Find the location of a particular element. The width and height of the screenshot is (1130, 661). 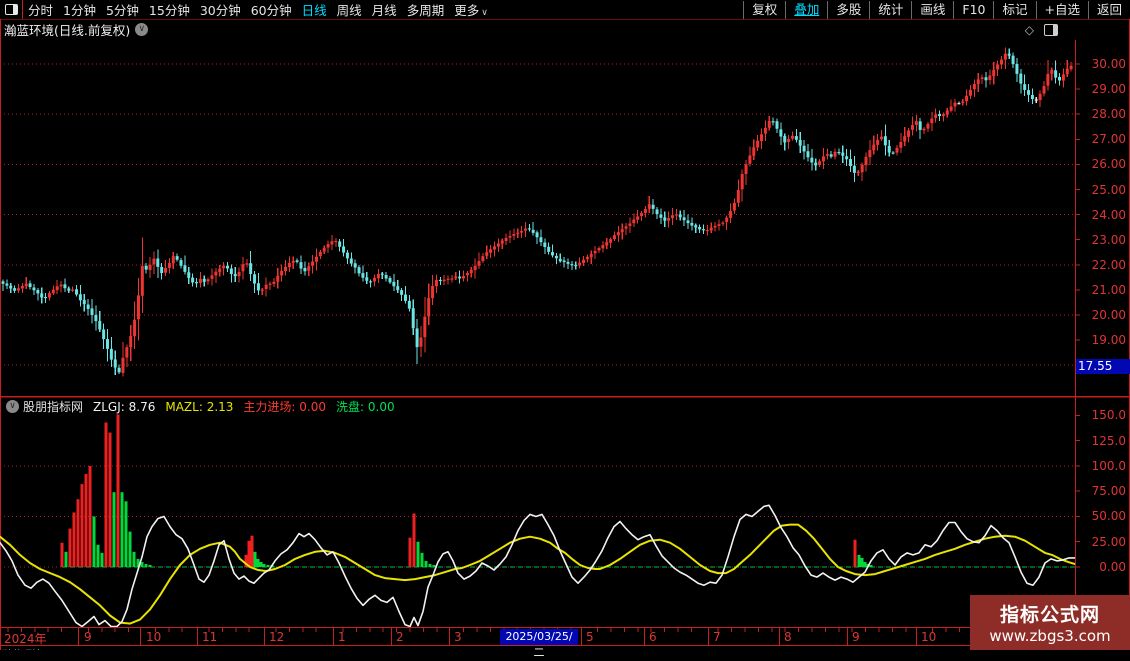

toolbar-item-F10: F10 is located at coordinates (973, 9).